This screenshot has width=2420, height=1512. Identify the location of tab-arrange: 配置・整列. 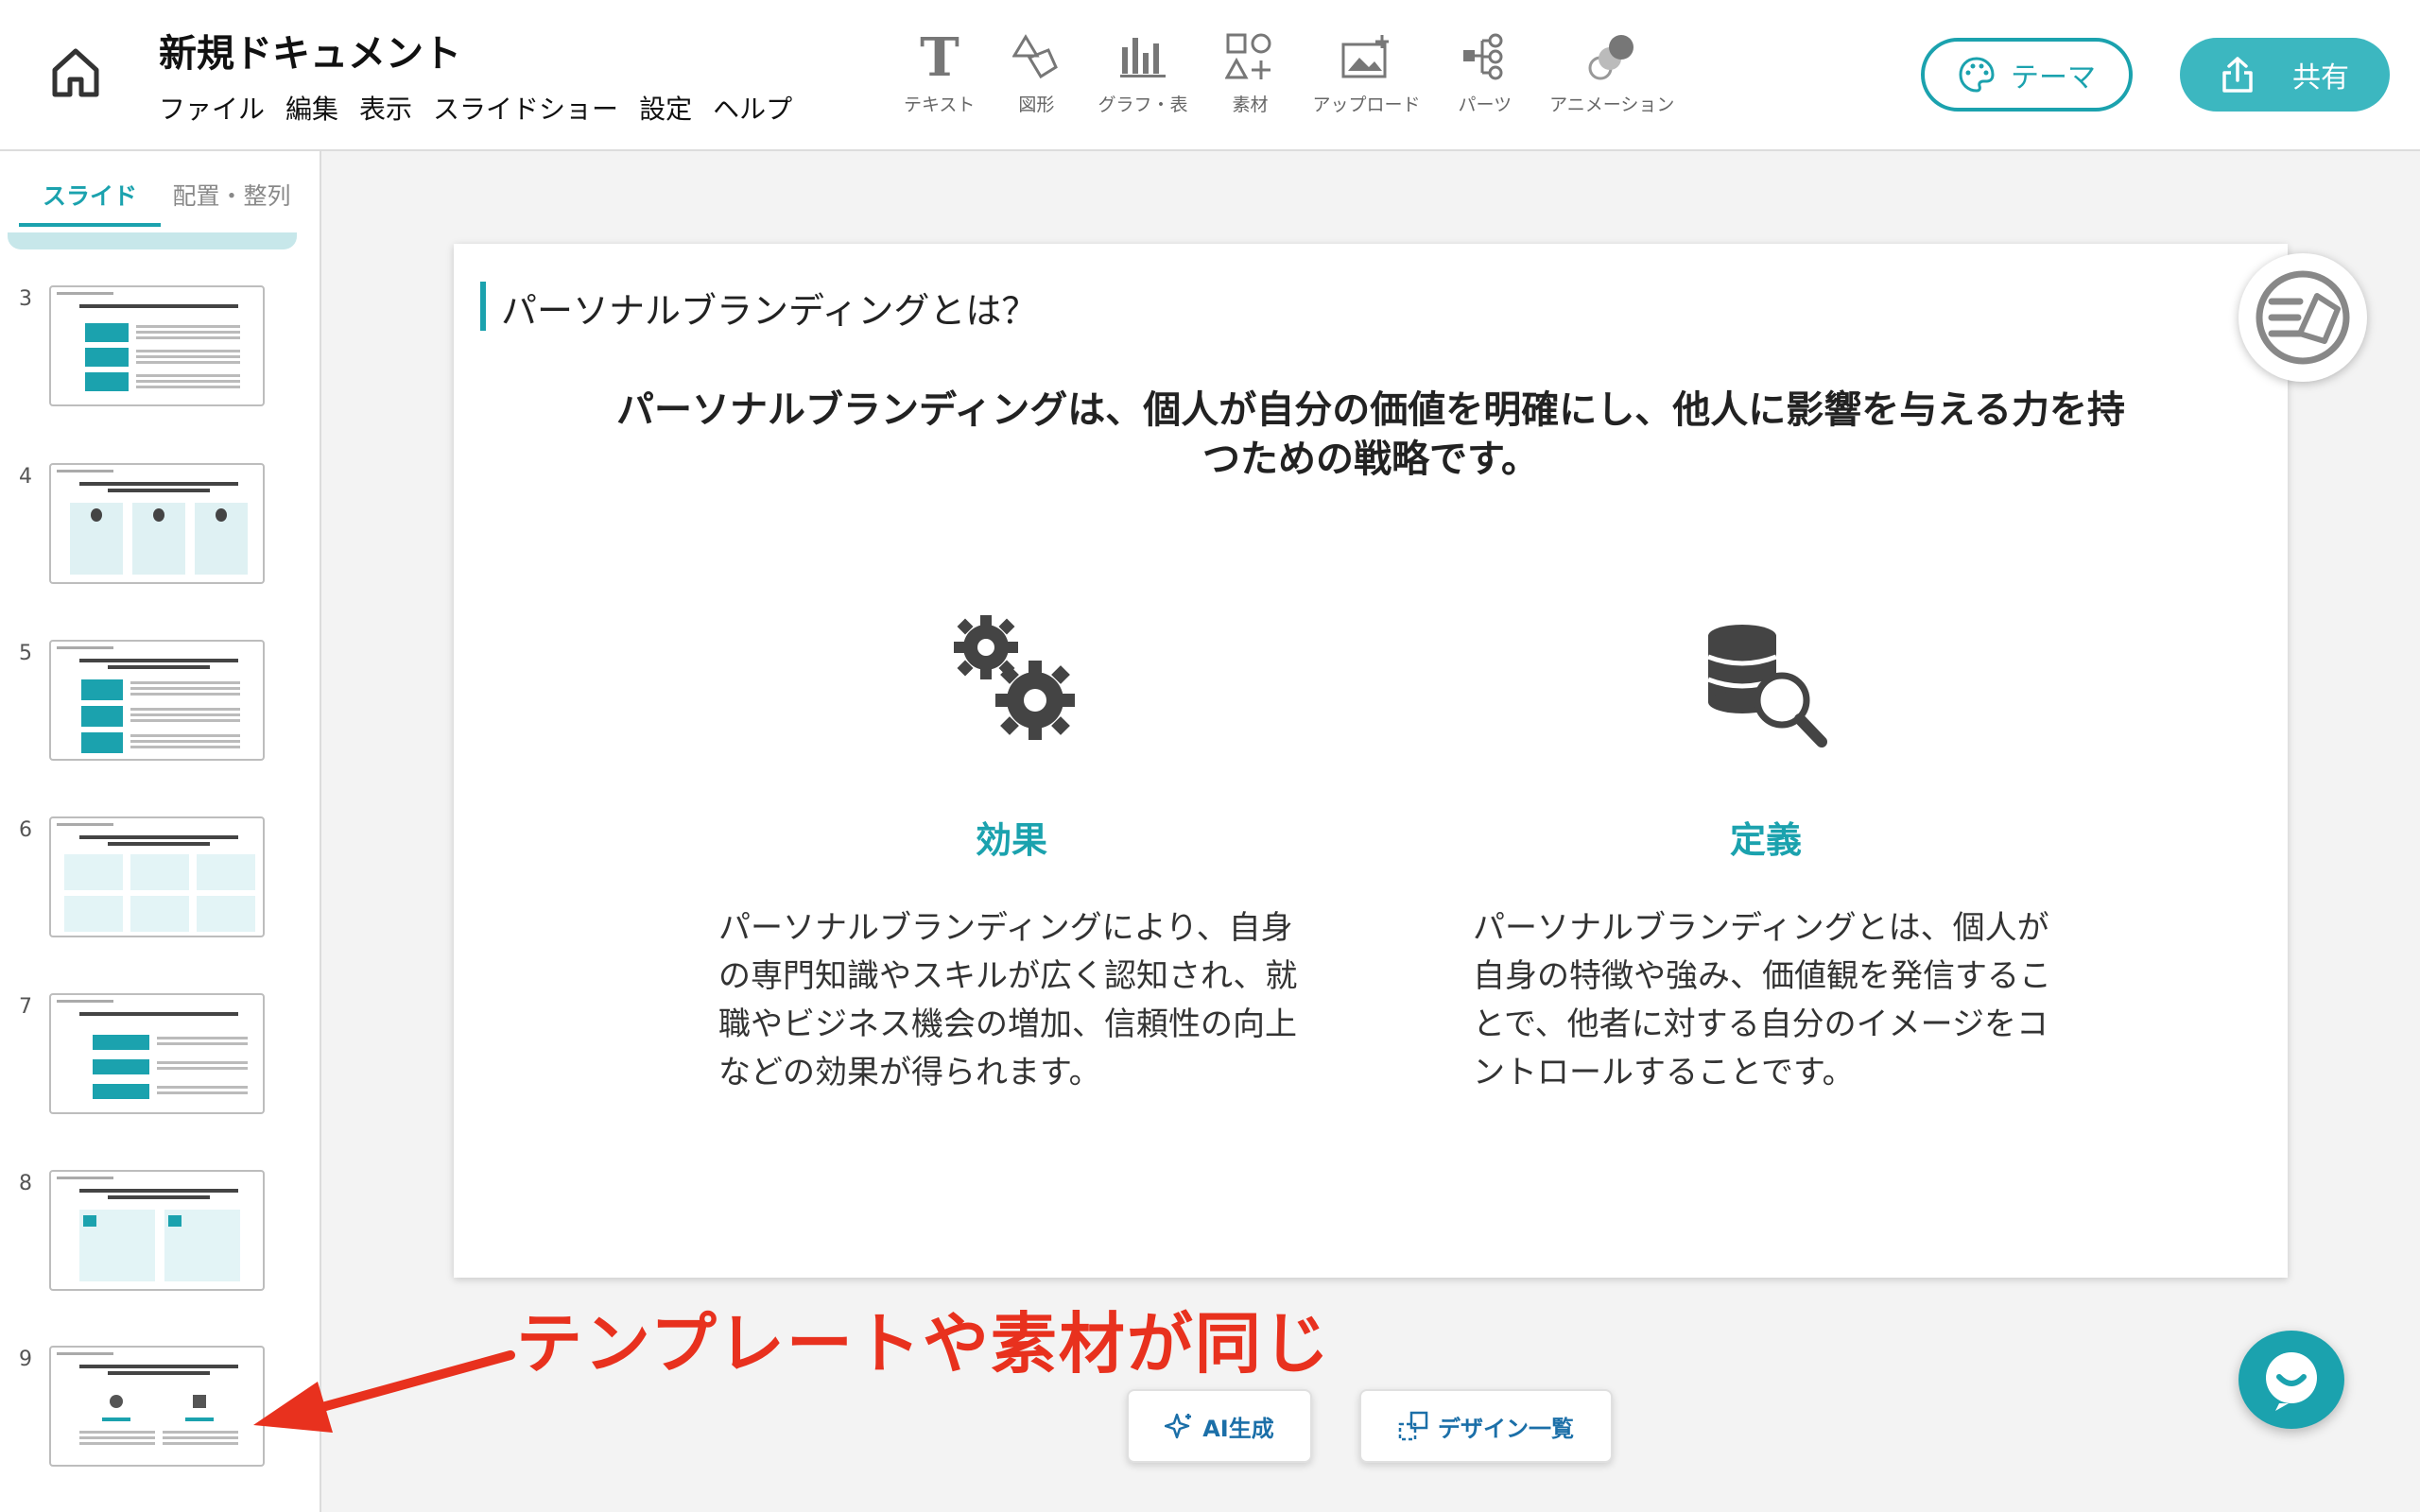
(231, 197).